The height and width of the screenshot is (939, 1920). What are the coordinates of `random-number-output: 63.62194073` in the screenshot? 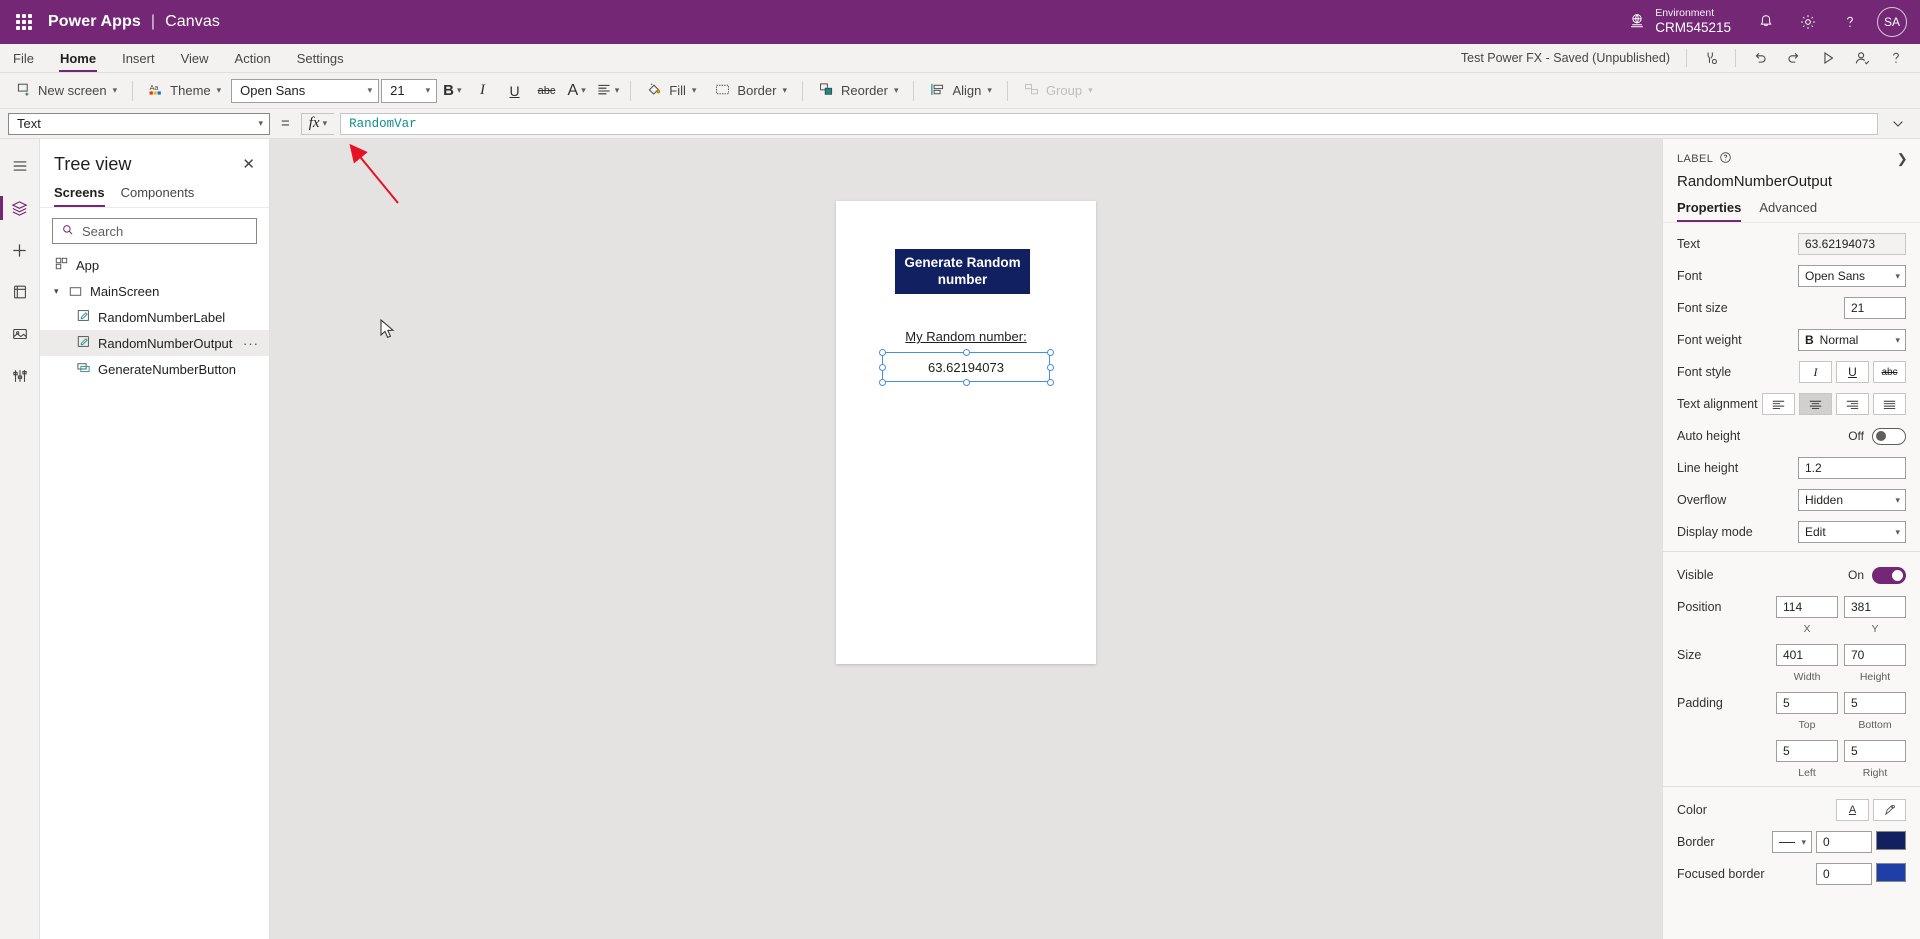 It's located at (966, 367).